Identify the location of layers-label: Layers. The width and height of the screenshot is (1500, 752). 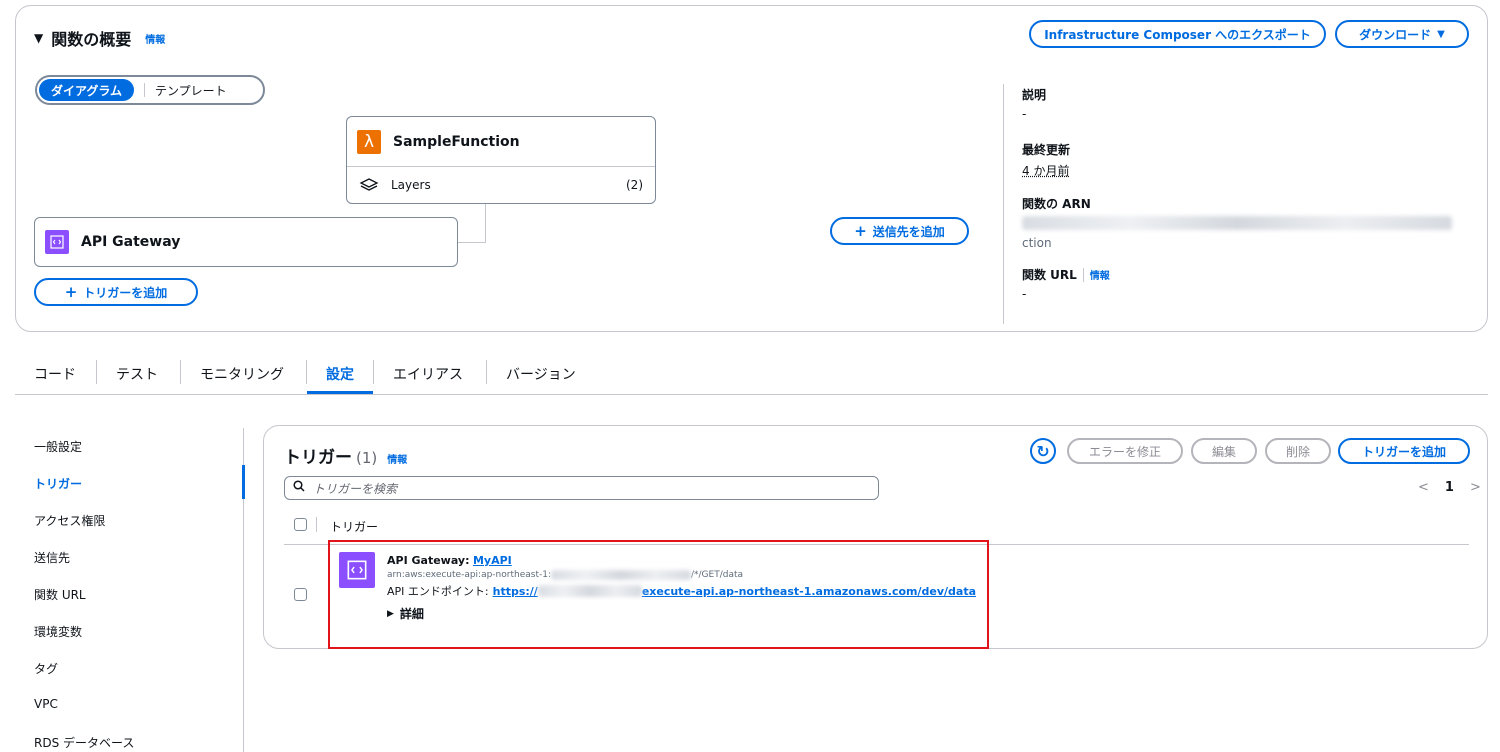
(411, 185).